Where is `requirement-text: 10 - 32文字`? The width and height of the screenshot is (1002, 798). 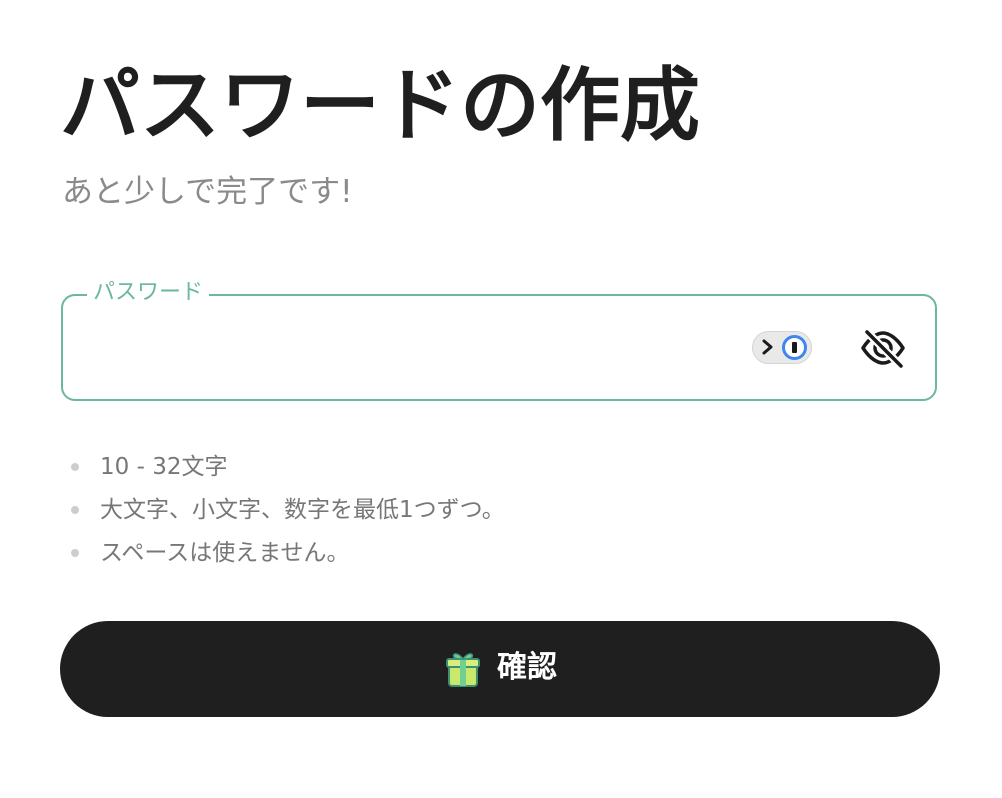 requirement-text: 10 - 32文字 is located at coordinates (164, 467).